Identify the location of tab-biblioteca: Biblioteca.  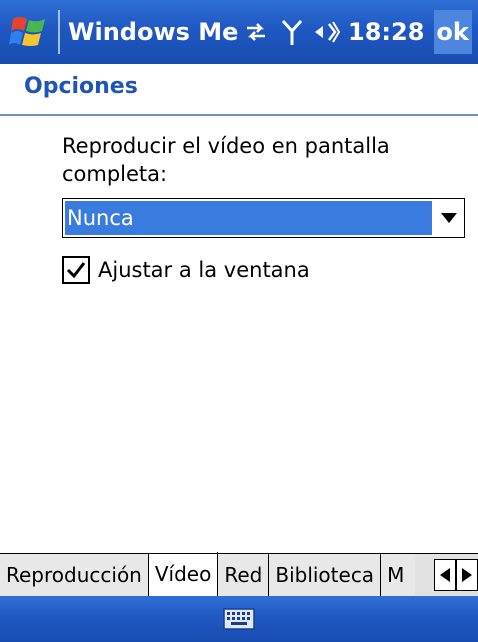
(325, 574).